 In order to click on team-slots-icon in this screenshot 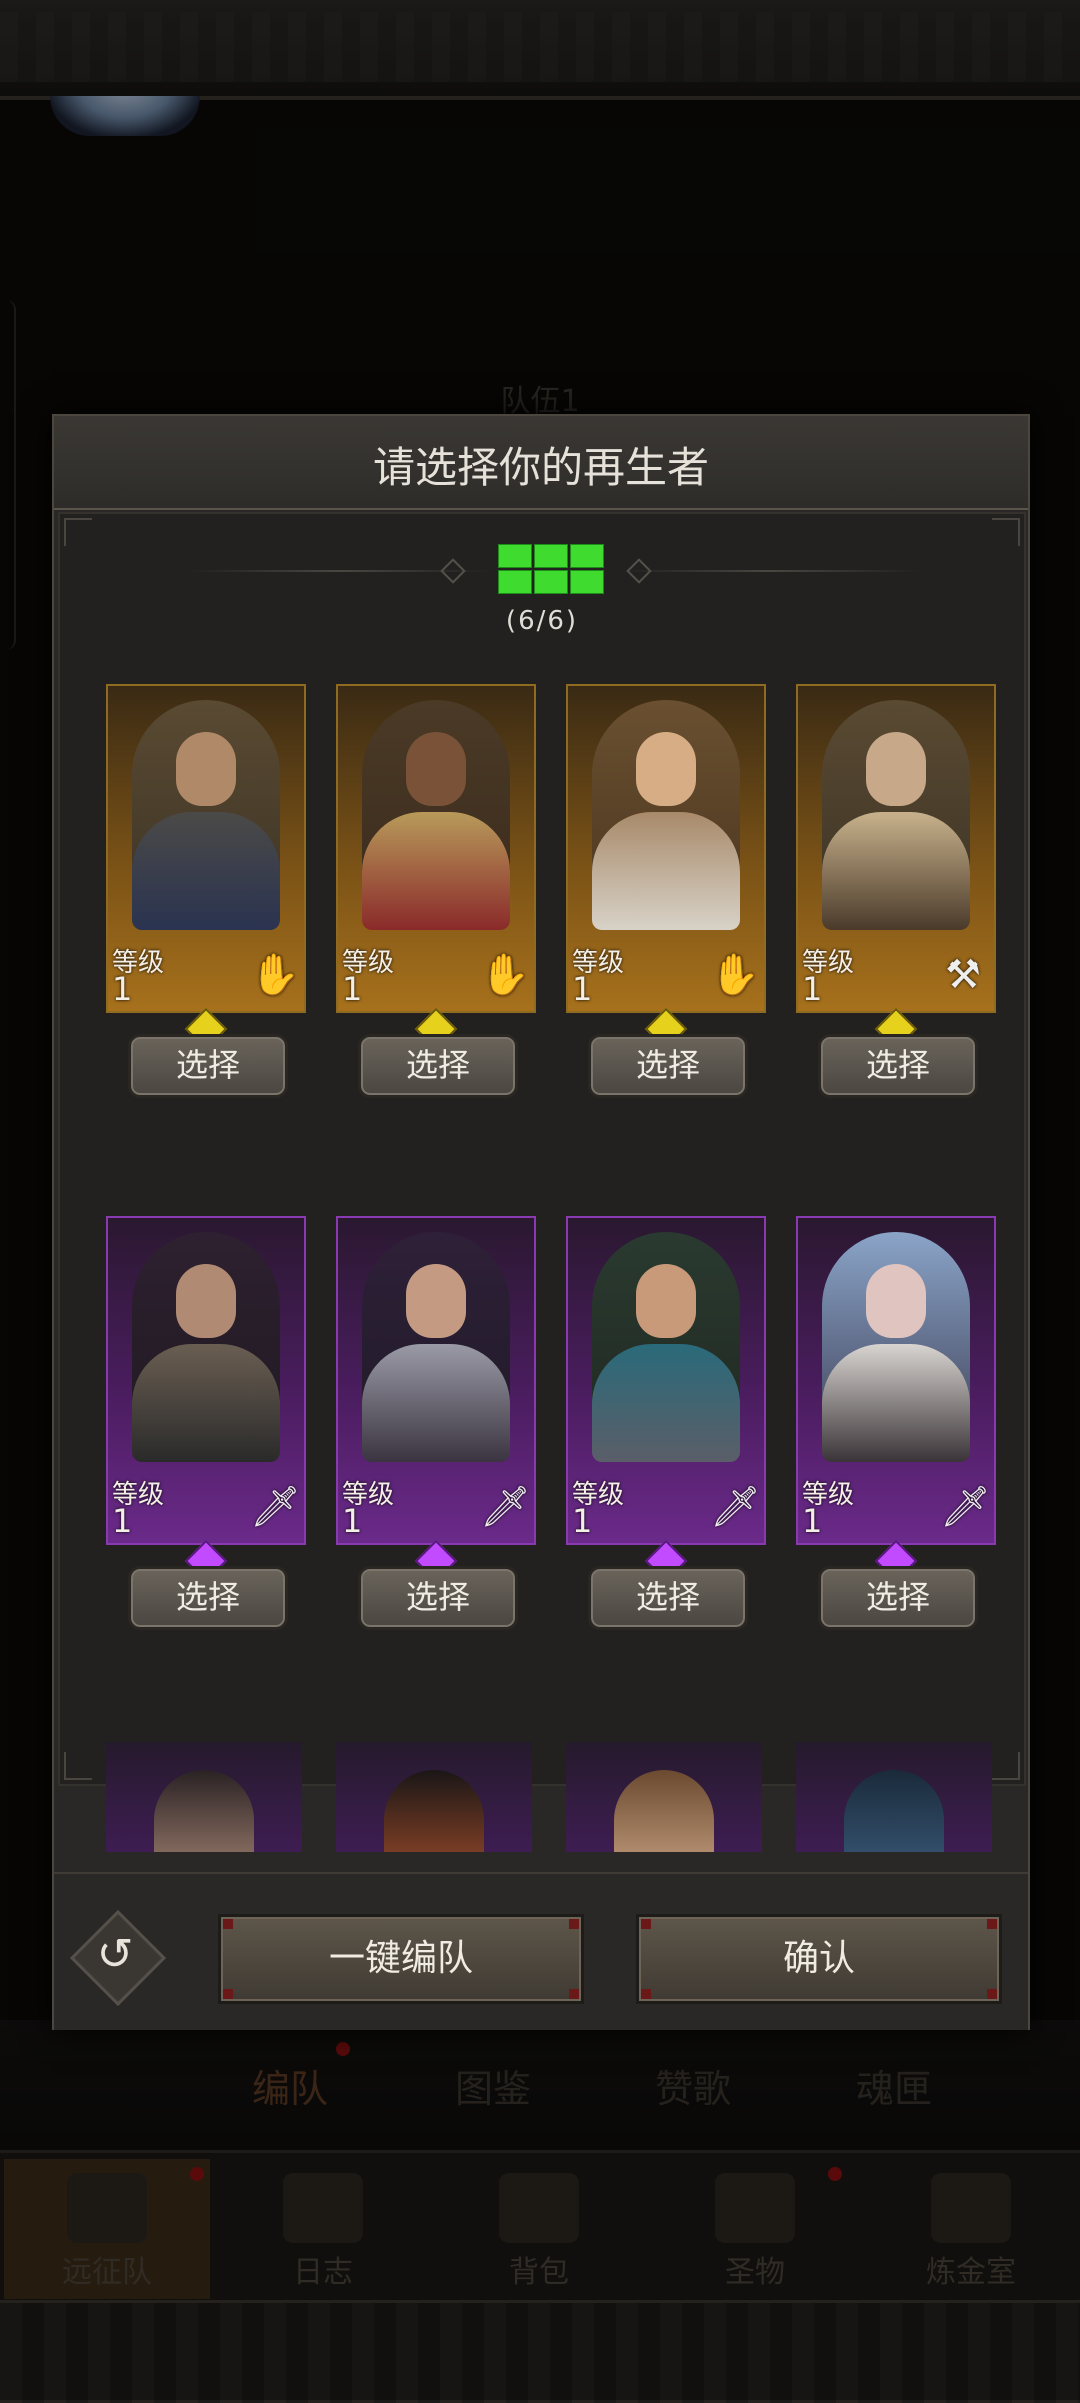, I will do `click(551, 570)`.